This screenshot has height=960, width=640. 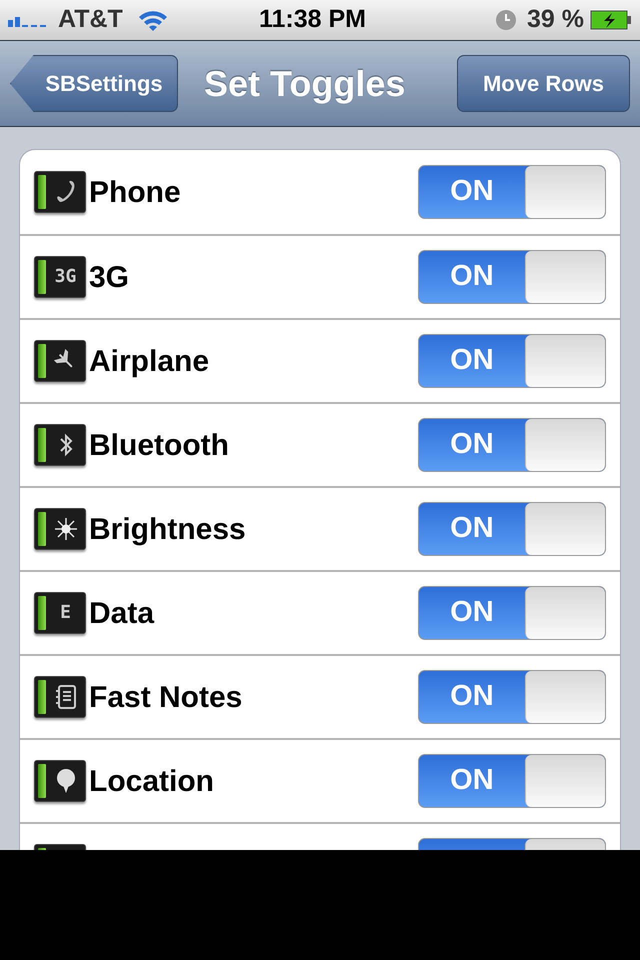 I want to click on toggle-label: Airplane, so click(x=149, y=362).